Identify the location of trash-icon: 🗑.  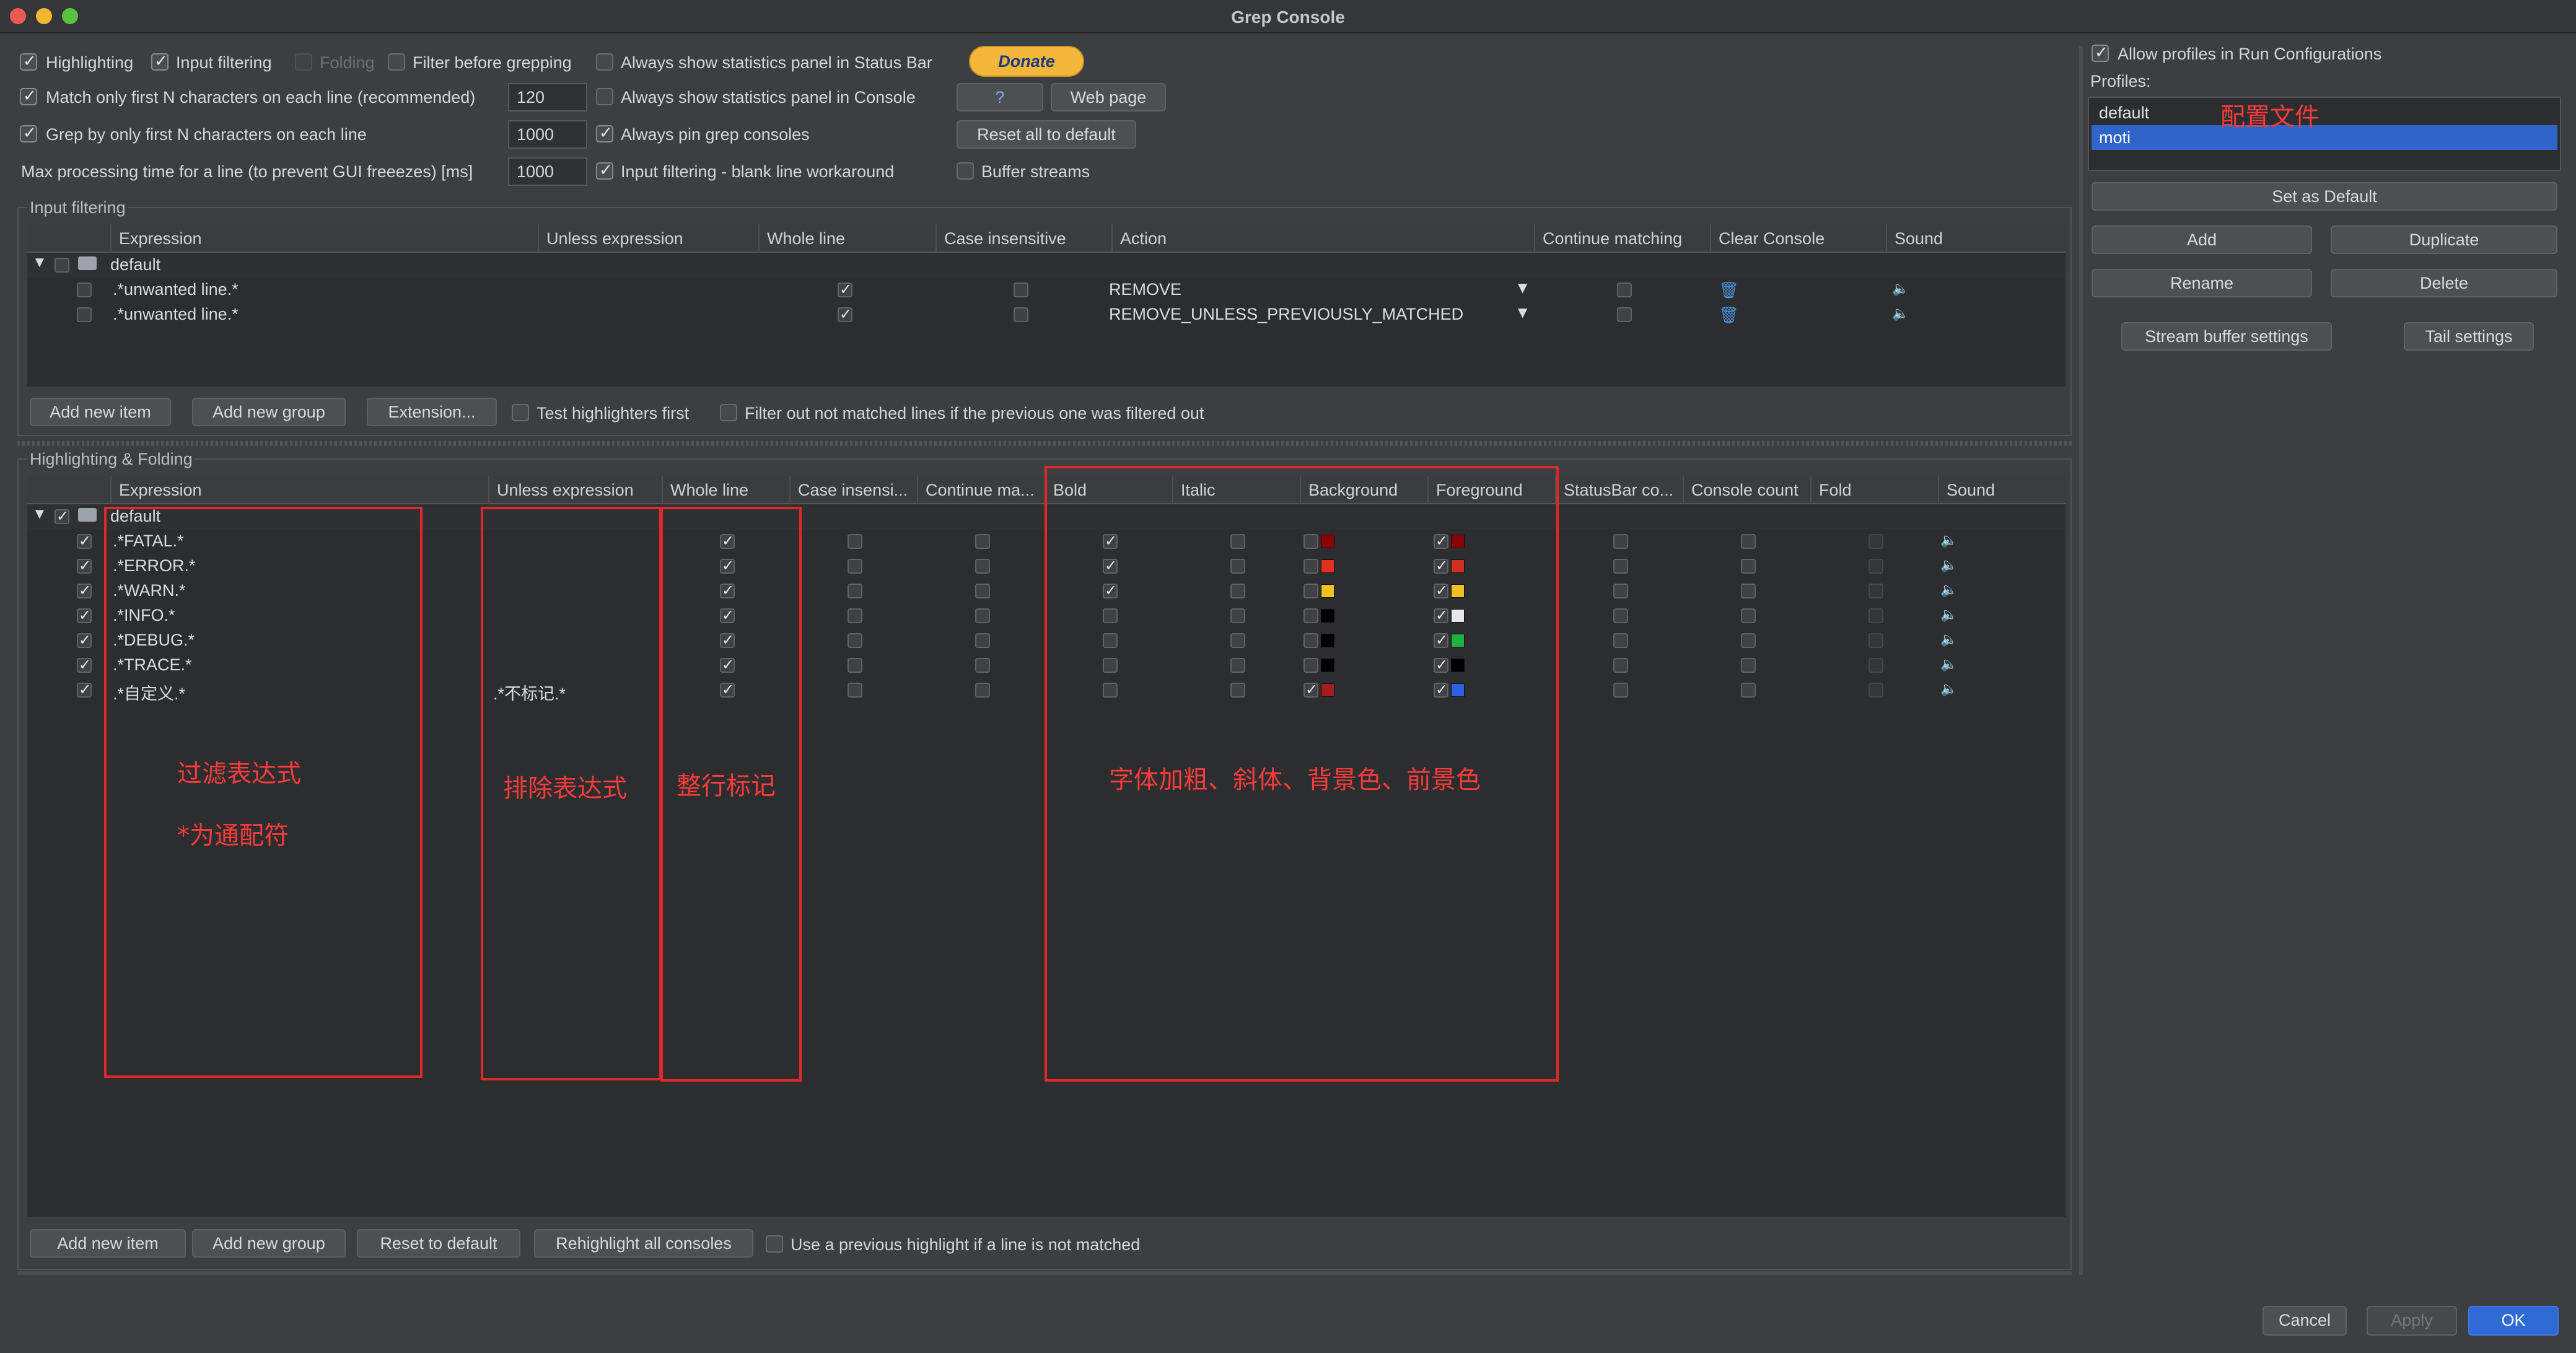
(1729, 316).